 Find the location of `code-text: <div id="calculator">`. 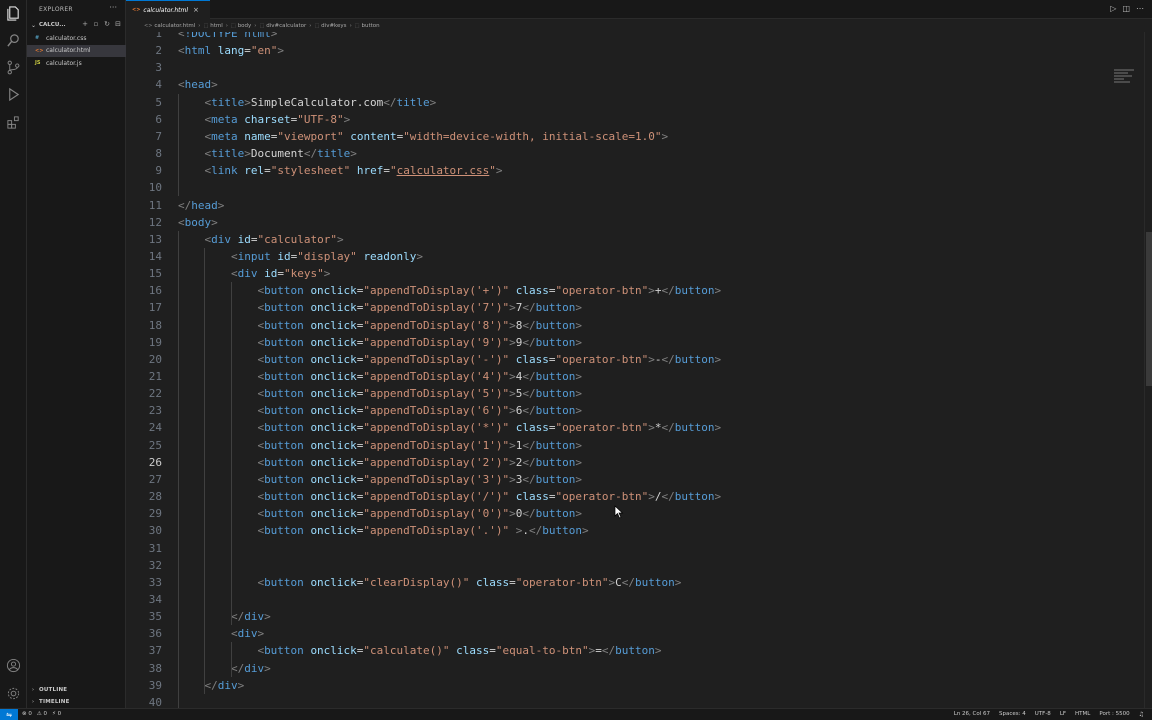

code-text: <div id="calculator"> is located at coordinates (273, 239).